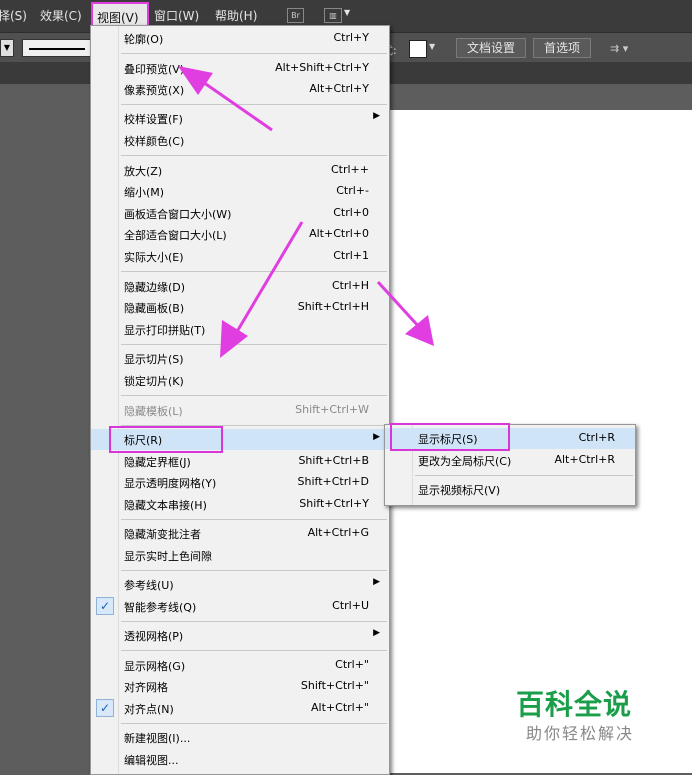 This screenshot has height=775, width=692. What do you see at coordinates (580, 733) in the screenshot?
I see `watermark-subtitle: 助你轻松解决` at bounding box center [580, 733].